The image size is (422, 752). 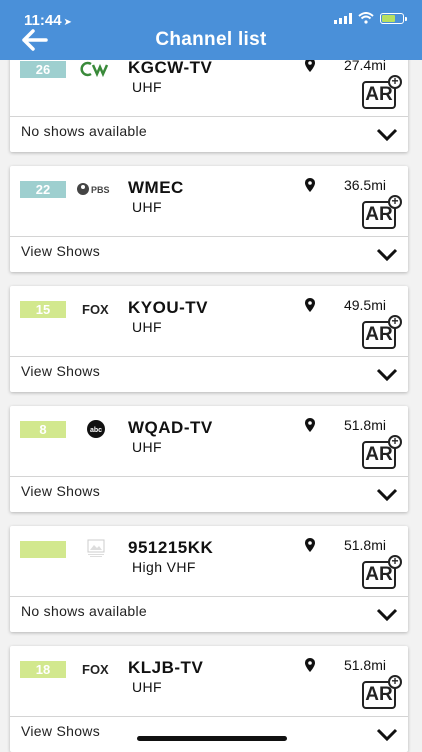 What do you see at coordinates (96, 549) in the screenshot?
I see `image-placeholder-icon` at bounding box center [96, 549].